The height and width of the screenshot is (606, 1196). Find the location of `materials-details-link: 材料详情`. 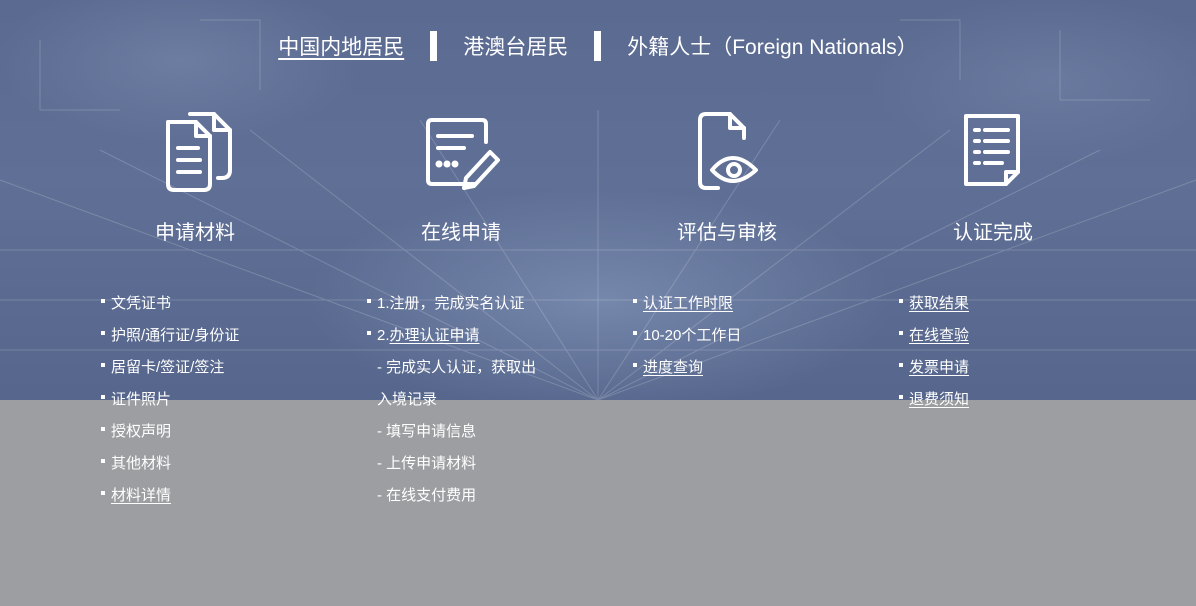

materials-details-link: 材料详情 is located at coordinates (141, 495).